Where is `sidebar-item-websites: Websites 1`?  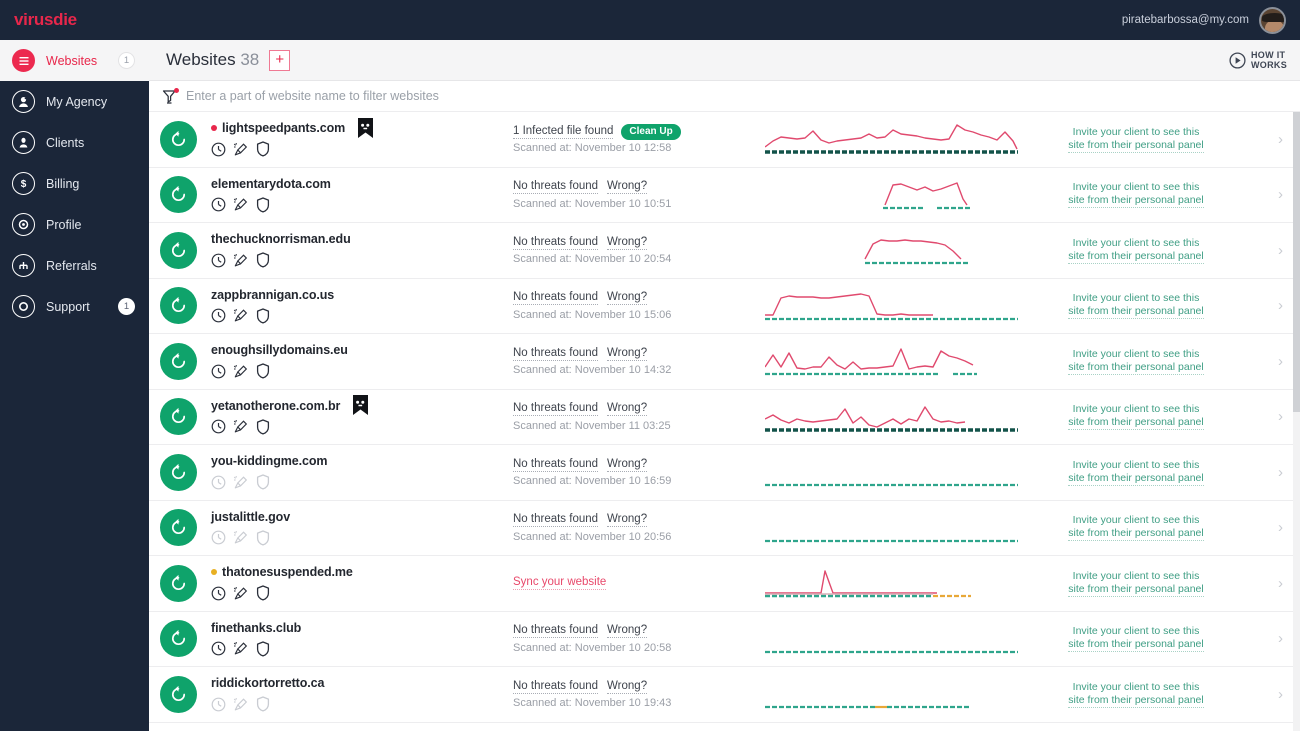 sidebar-item-websites: Websites 1 is located at coordinates (74, 60).